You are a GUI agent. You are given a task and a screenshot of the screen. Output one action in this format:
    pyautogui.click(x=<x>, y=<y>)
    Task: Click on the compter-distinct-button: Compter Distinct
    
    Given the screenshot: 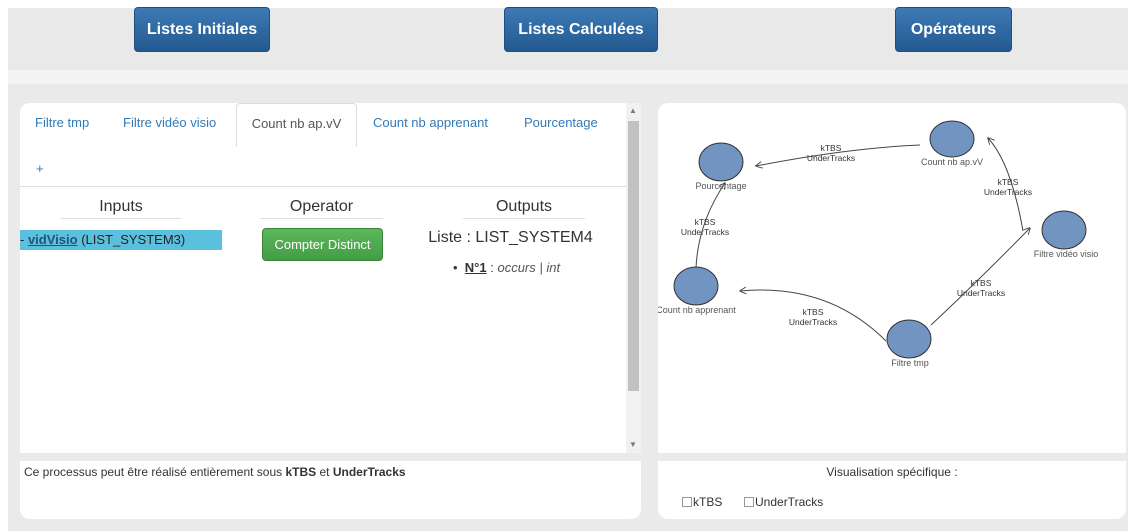 What is the action you would take?
    pyautogui.click(x=322, y=244)
    